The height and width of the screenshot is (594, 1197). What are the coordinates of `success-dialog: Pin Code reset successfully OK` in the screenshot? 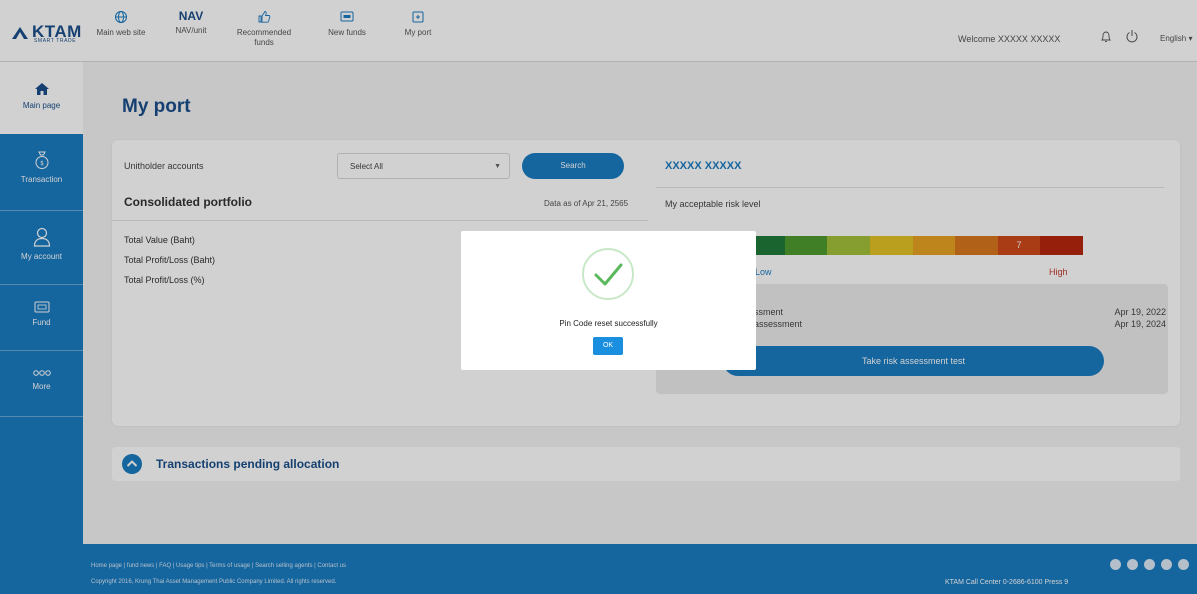 It's located at (608, 300).